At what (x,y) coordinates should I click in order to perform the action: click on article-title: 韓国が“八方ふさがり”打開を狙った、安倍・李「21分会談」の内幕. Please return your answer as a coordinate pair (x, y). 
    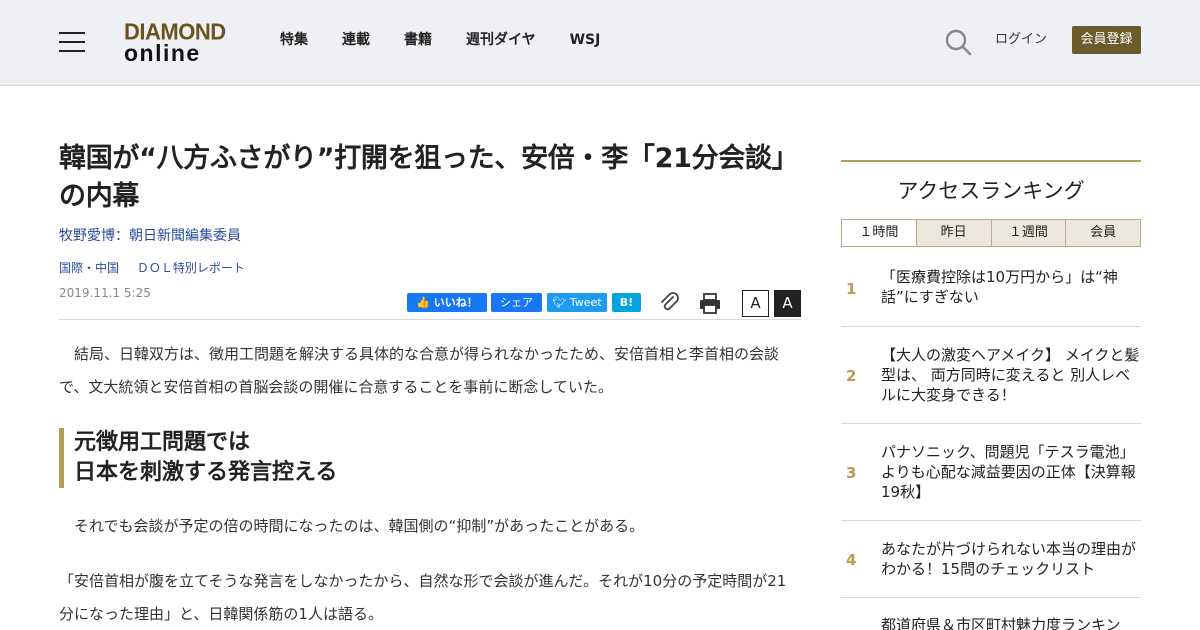
    Looking at the image, I should click on (429, 177).